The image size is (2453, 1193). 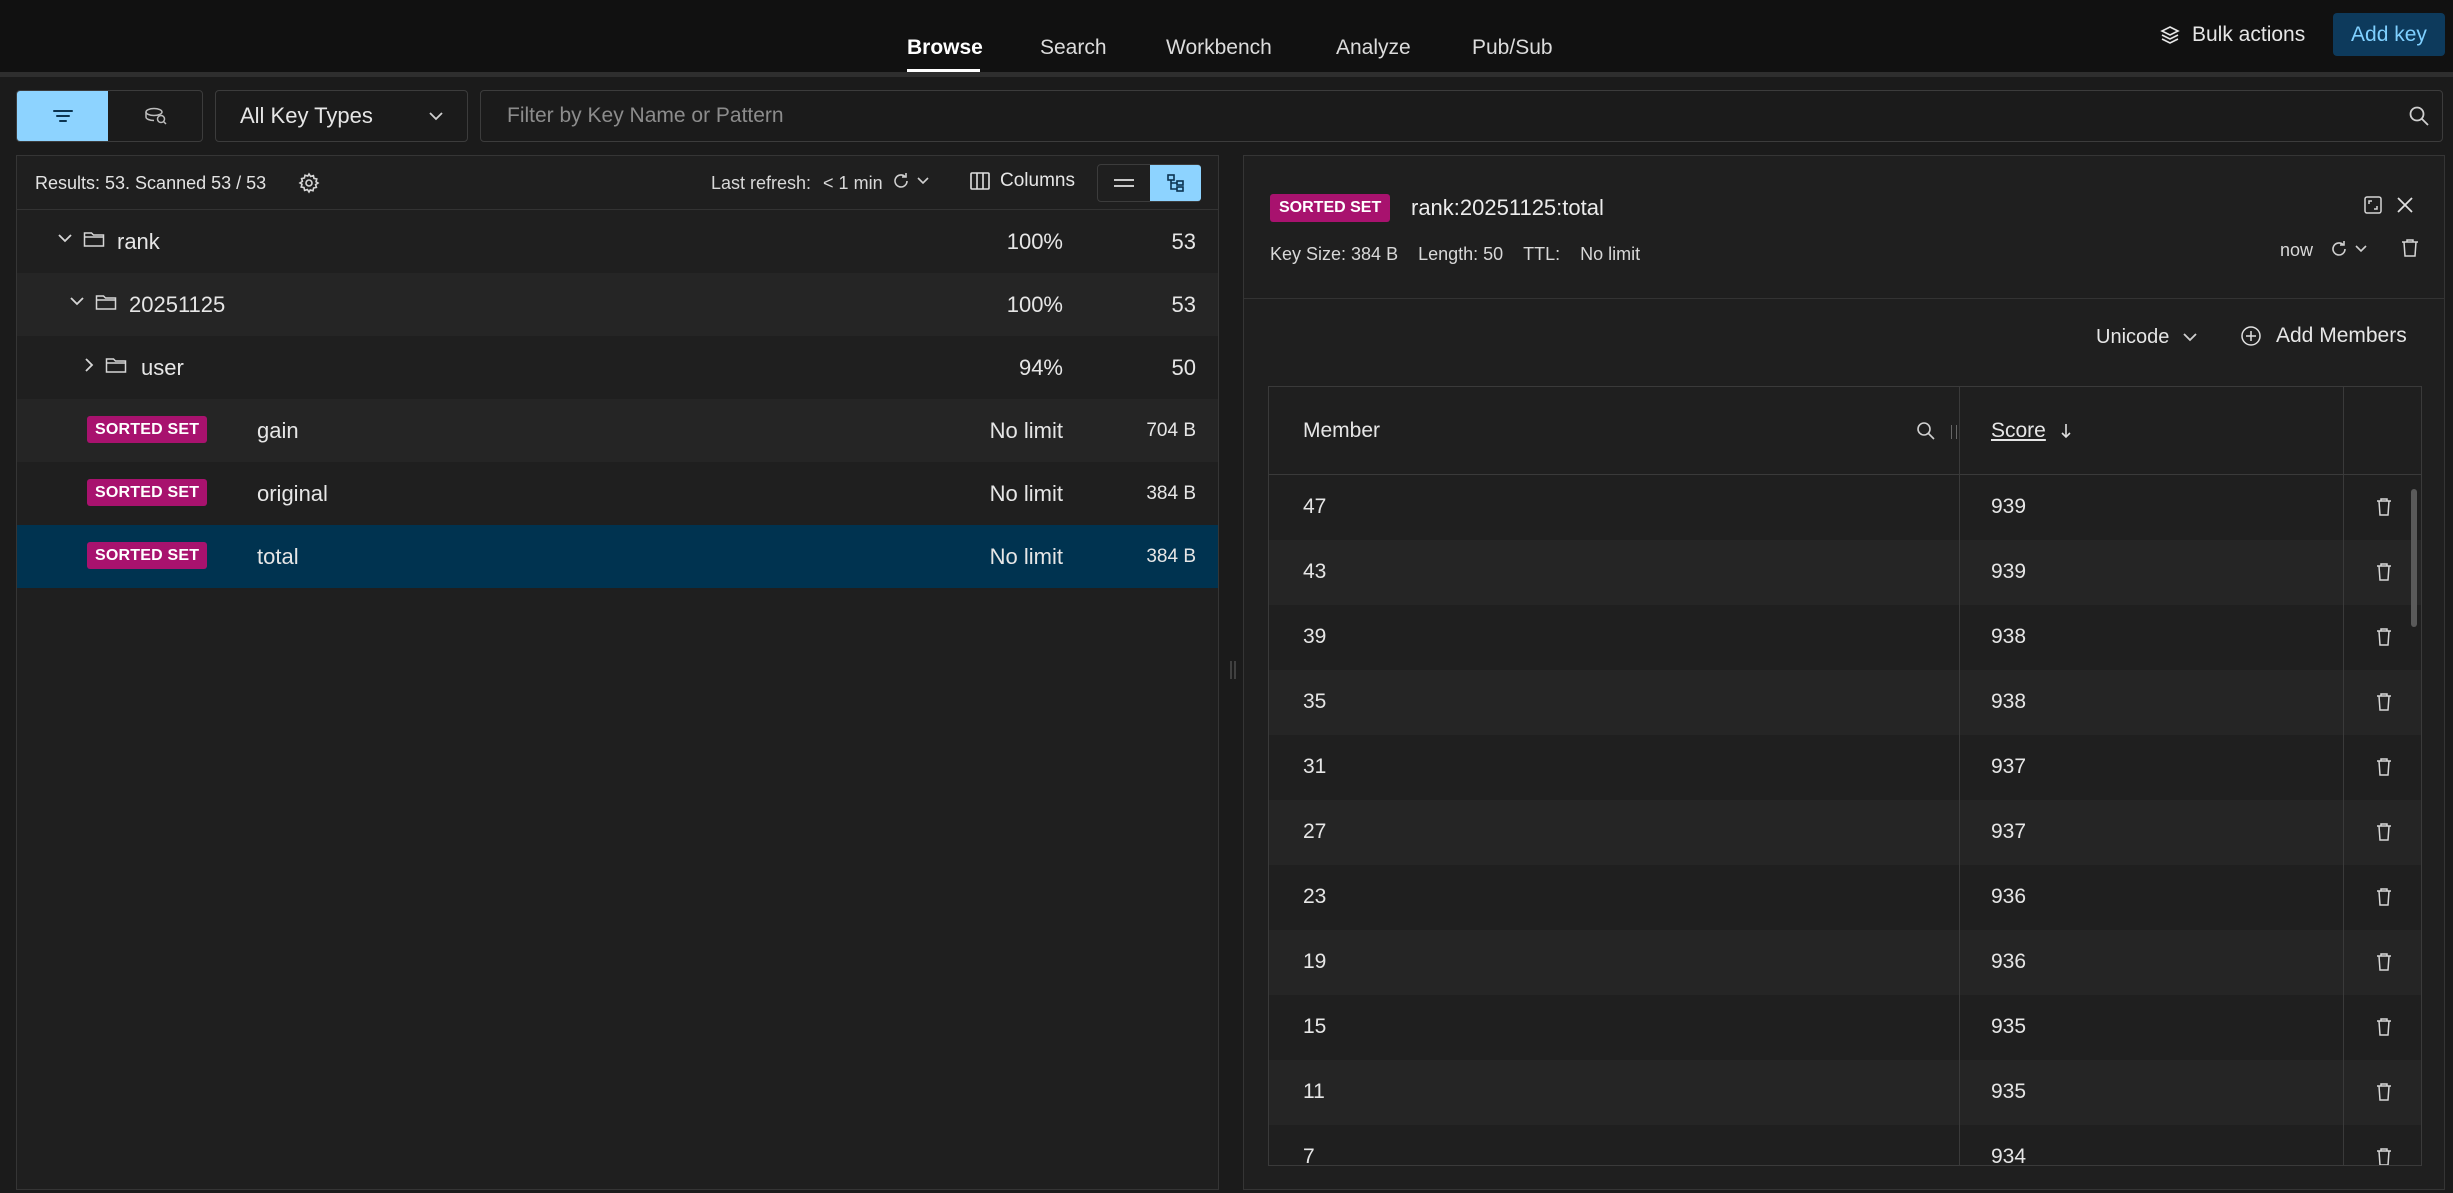 I want to click on gear-icon, so click(x=309, y=183).